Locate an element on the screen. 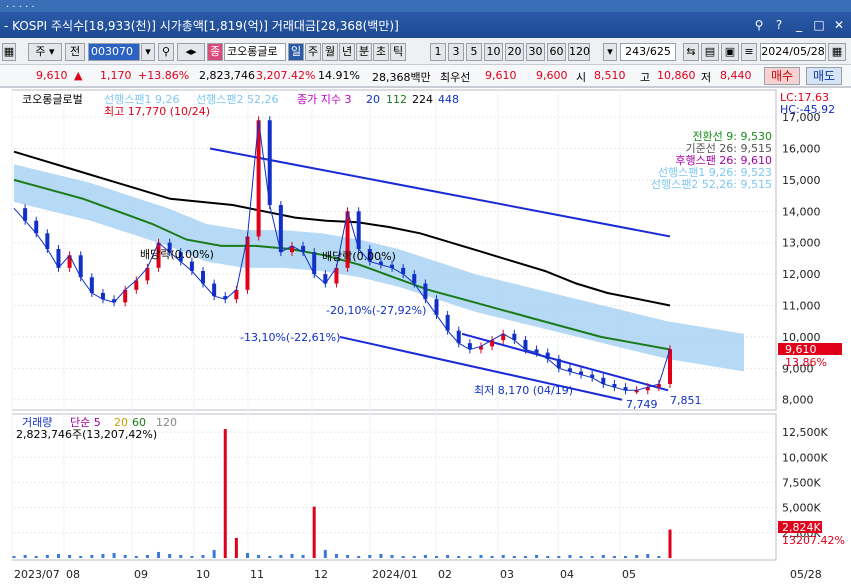  minimize-icon: _ is located at coordinates (799, 25).